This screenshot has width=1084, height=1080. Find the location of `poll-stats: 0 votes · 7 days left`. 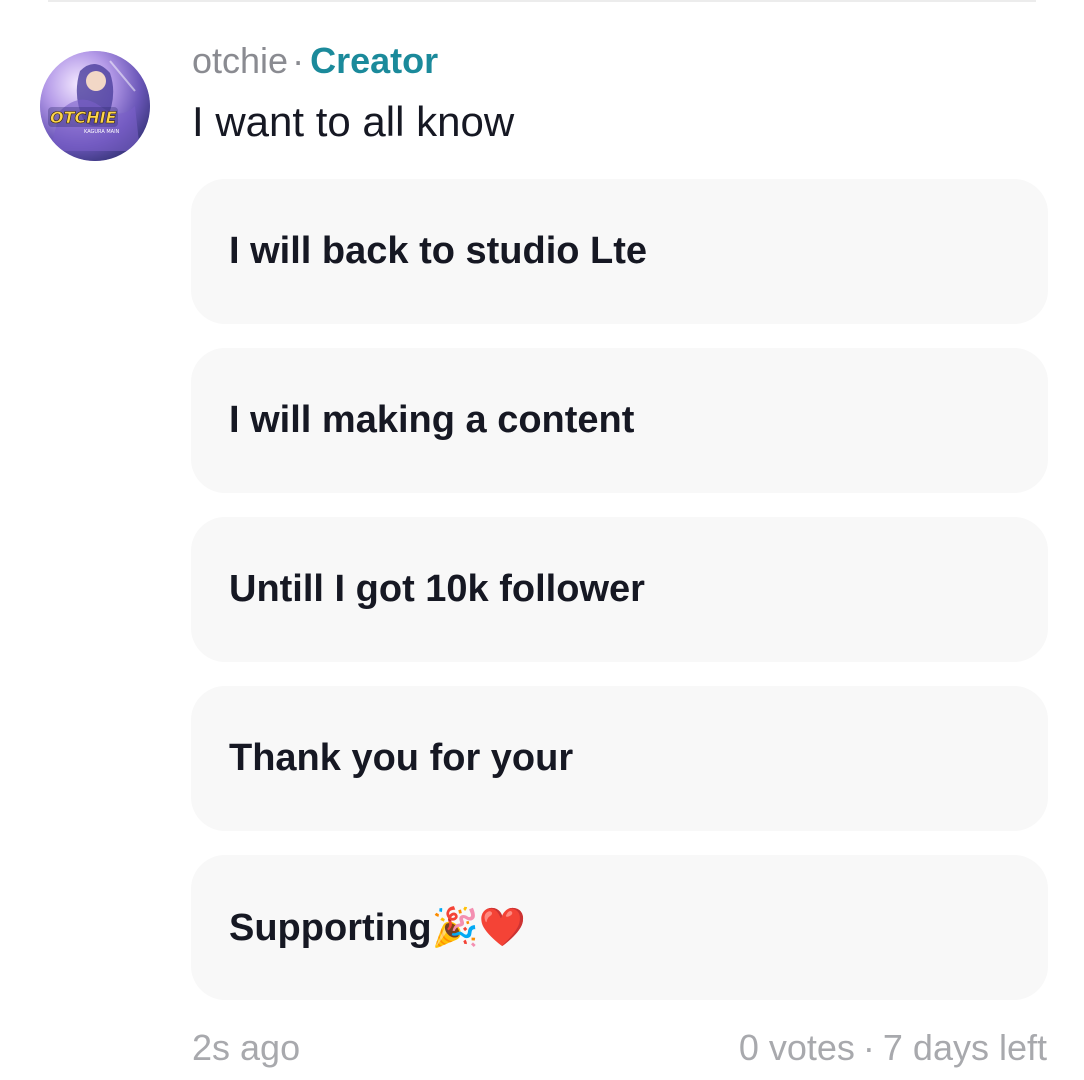

poll-stats: 0 votes · 7 days left is located at coordinates (893, 1048).